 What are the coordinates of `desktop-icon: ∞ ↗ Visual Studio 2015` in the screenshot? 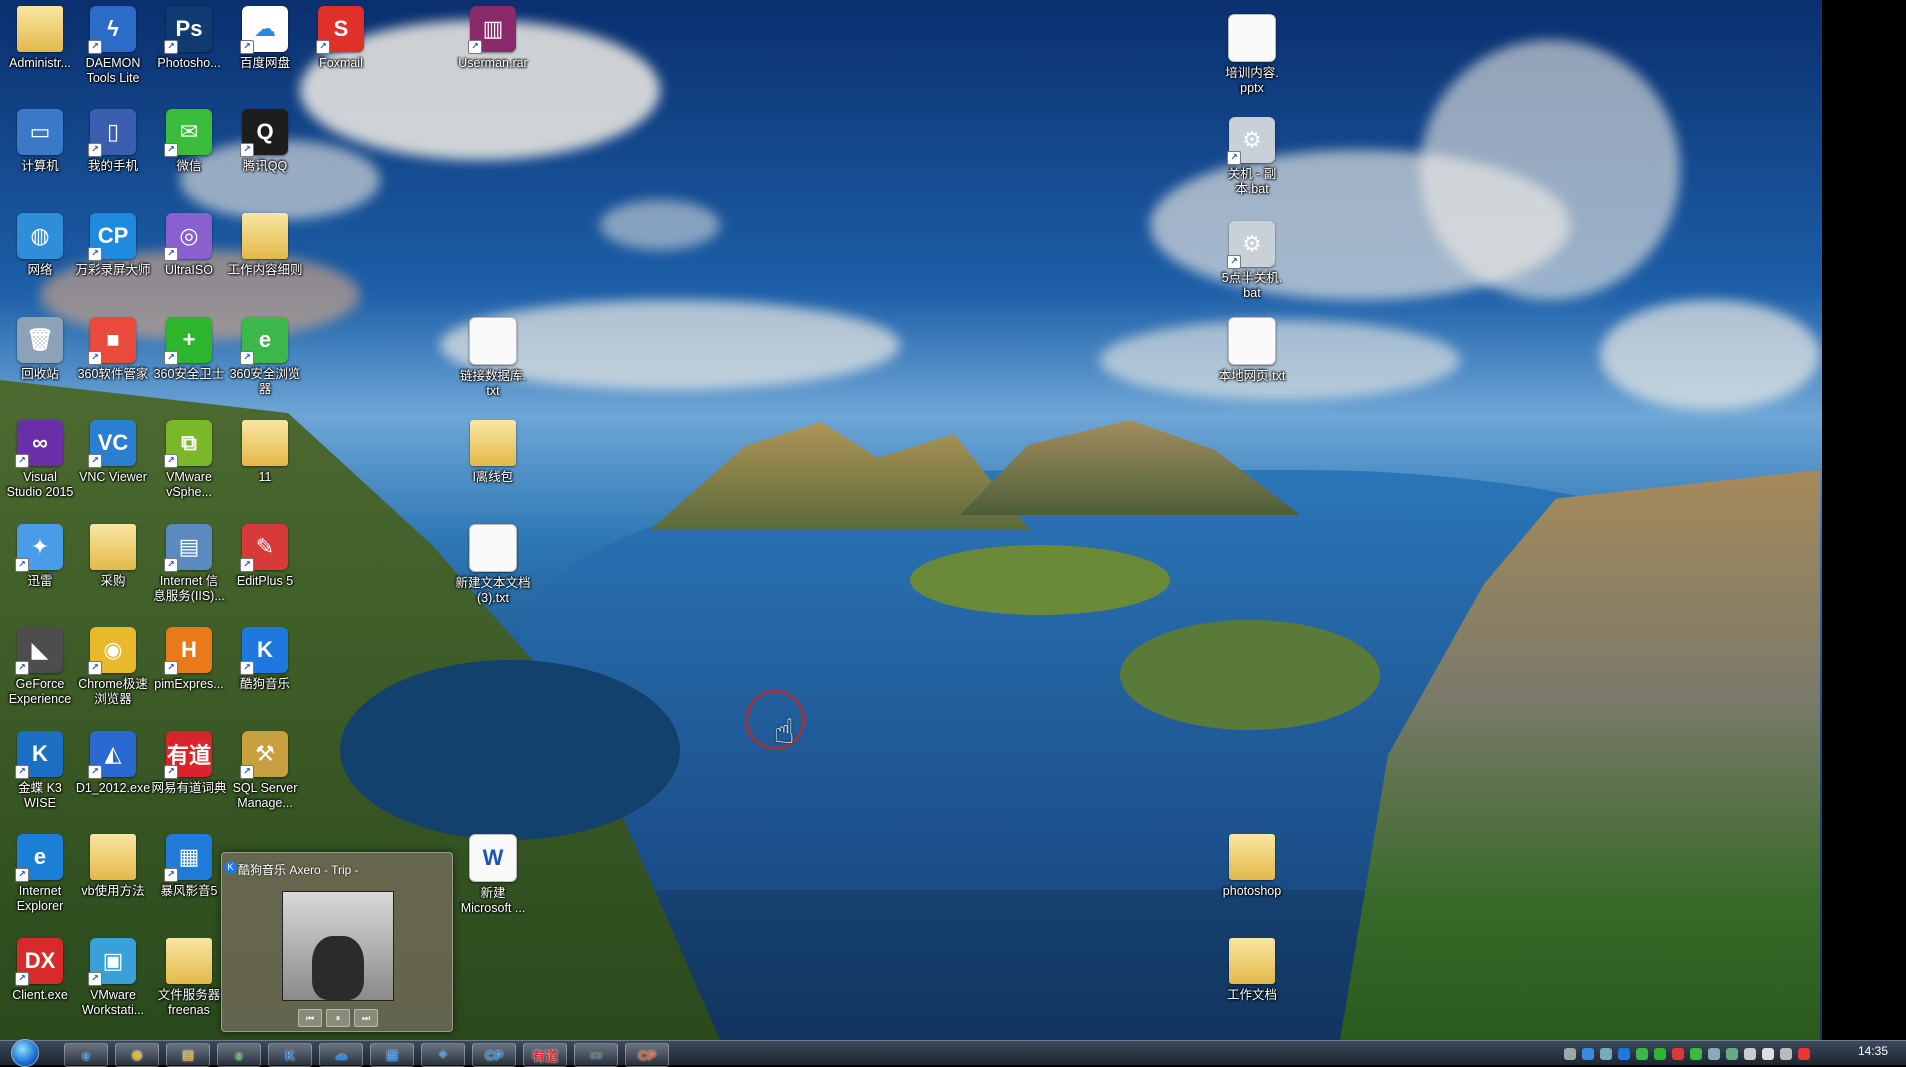 It's located at (40, 460).